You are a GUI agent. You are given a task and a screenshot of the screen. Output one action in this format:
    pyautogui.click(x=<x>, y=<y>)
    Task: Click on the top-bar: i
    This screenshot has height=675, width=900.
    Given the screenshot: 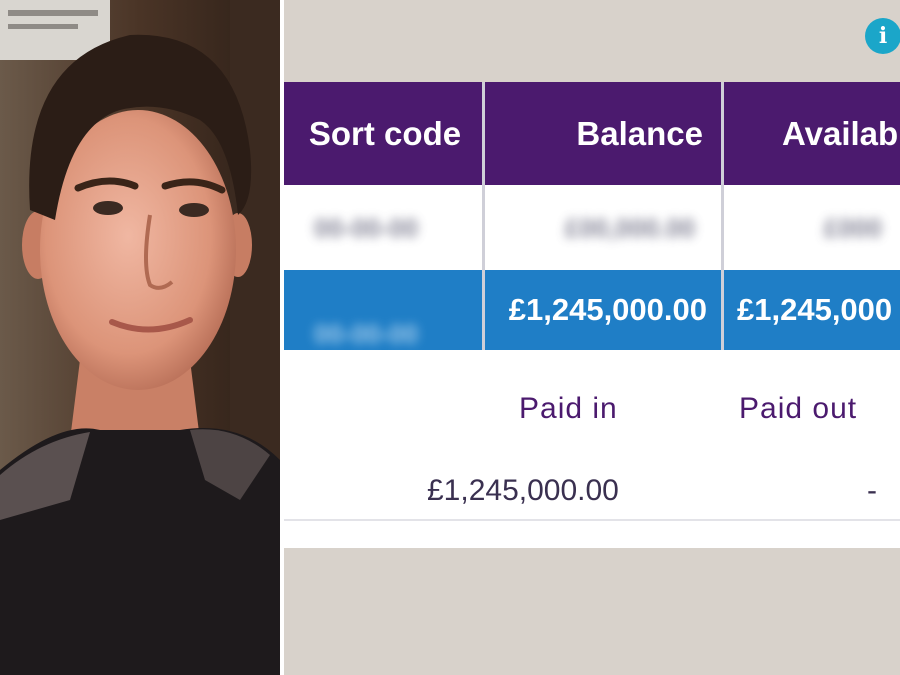 What is the action you would take?
    pyautogui.click(x=592, y=41)
    